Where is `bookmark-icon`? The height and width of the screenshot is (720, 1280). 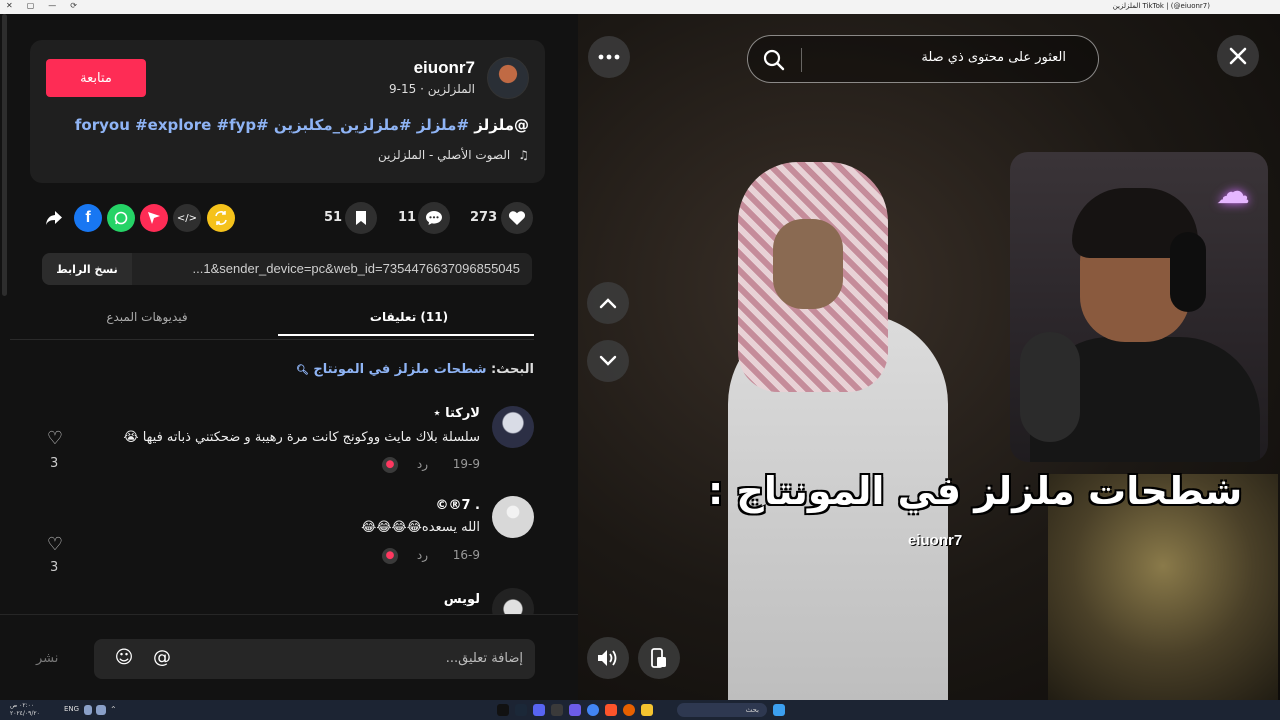
bookmark-icon is located at coordinates (361, 218).